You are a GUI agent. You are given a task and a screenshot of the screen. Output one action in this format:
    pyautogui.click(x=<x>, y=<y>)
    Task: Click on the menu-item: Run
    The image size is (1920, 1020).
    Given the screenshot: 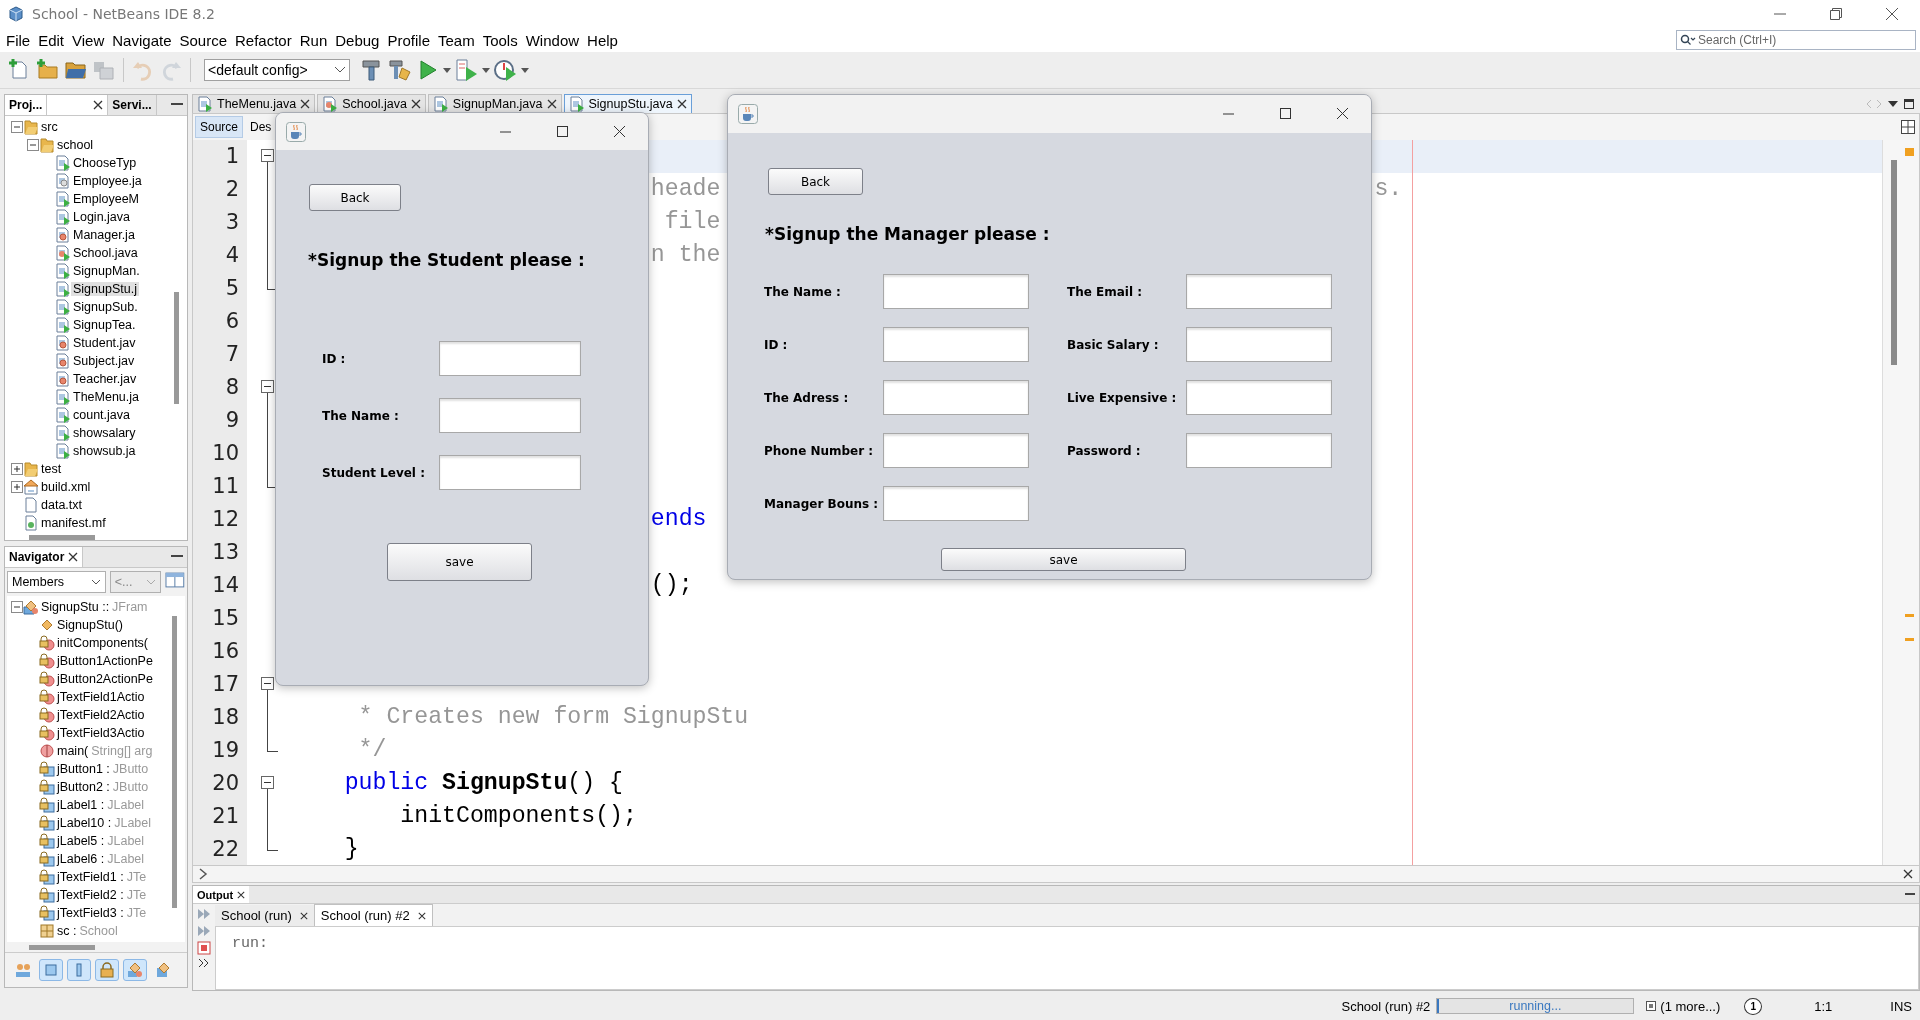 What is the action you would take?
    pyautogui.click(x=313, y=40)
    